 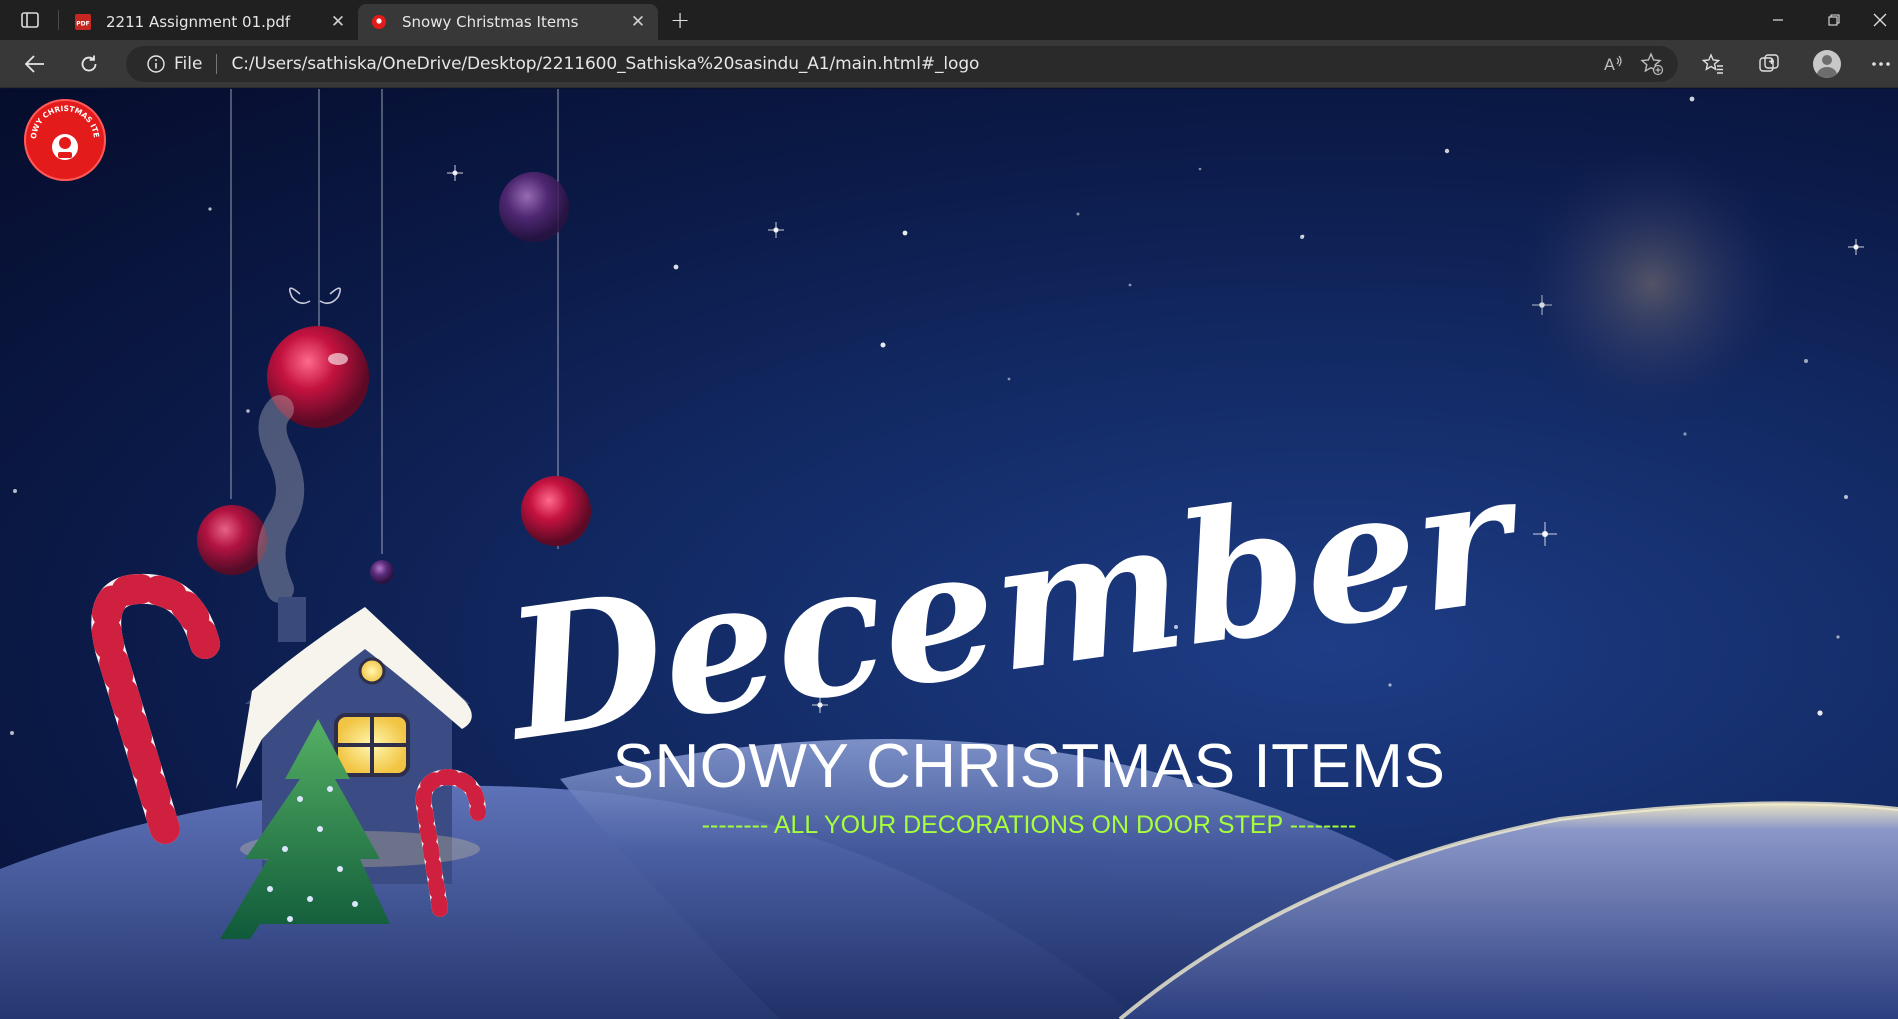 I want to click on svg-text: SNOWY CHRISTMAS ITEMS, so click(x=62, y=119).